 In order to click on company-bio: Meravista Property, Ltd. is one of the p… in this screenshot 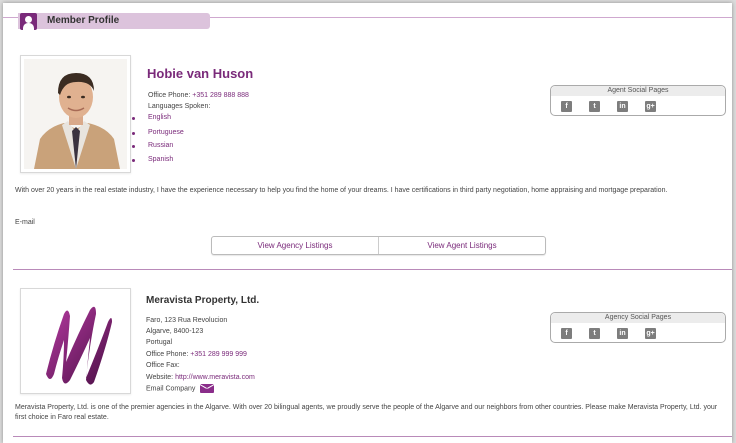, I will do `click(366, 412)`.